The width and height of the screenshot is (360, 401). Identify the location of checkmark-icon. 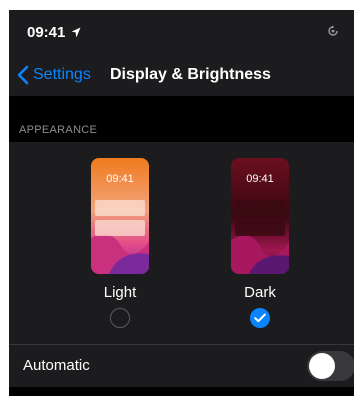
(260, 318).